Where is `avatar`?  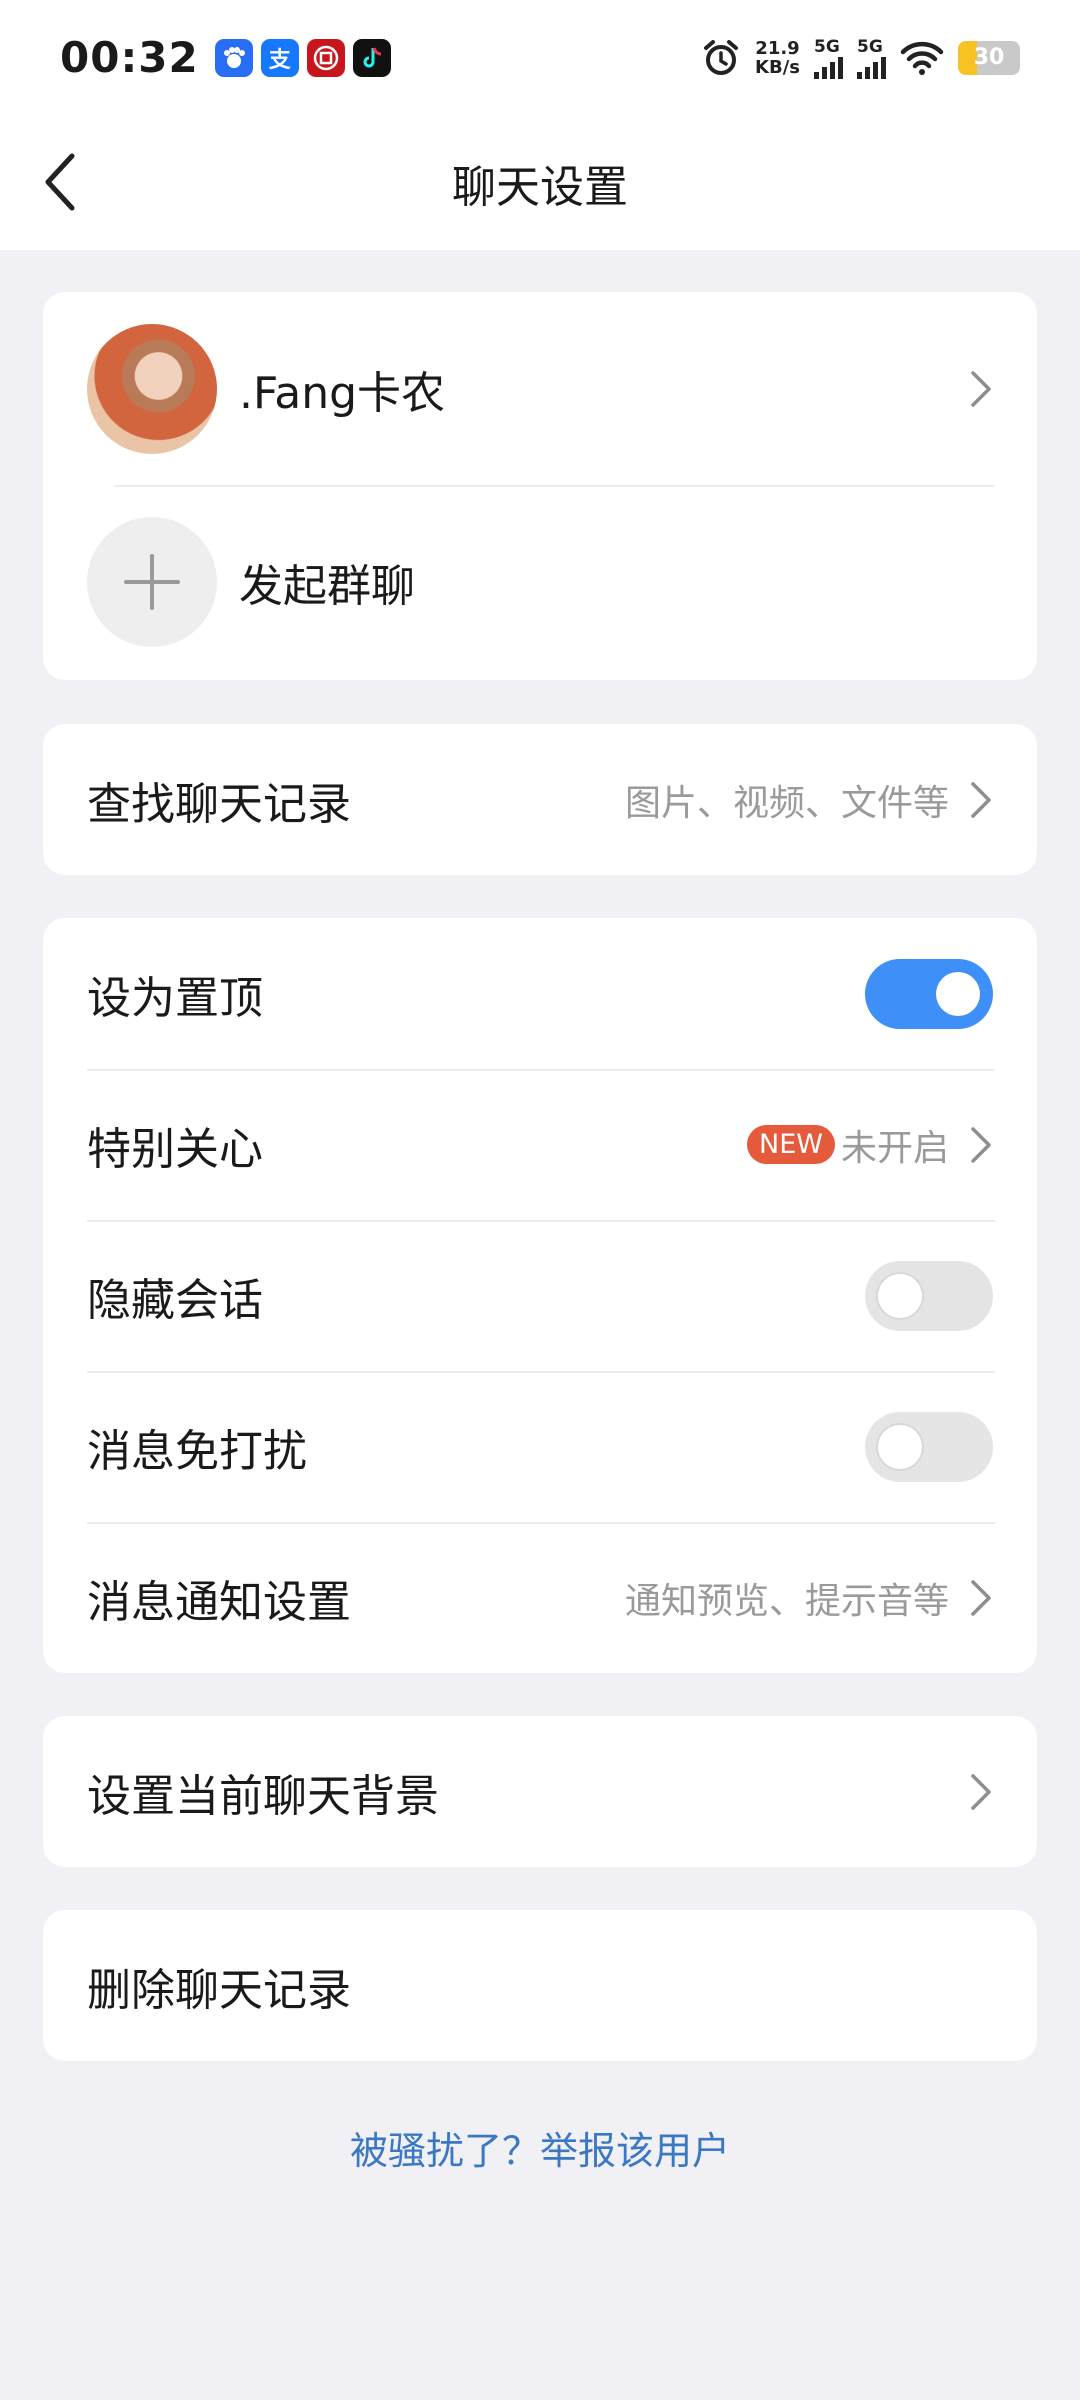 avatar is located at coordinates (152, 388).